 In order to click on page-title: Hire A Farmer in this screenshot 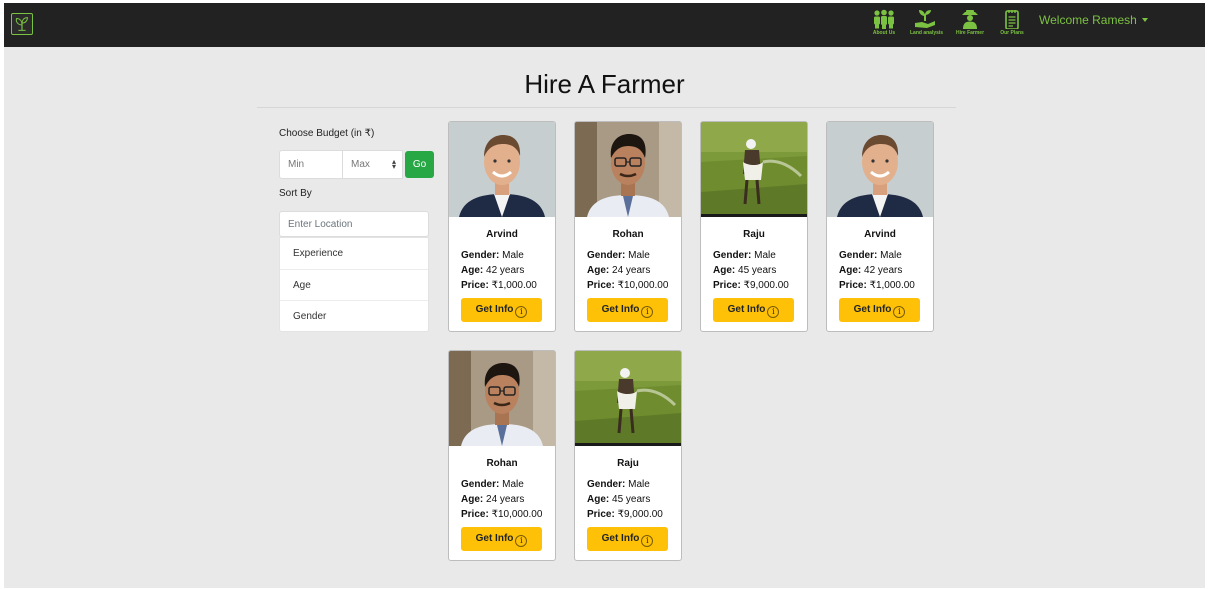, I will do `click(604, 84)`.